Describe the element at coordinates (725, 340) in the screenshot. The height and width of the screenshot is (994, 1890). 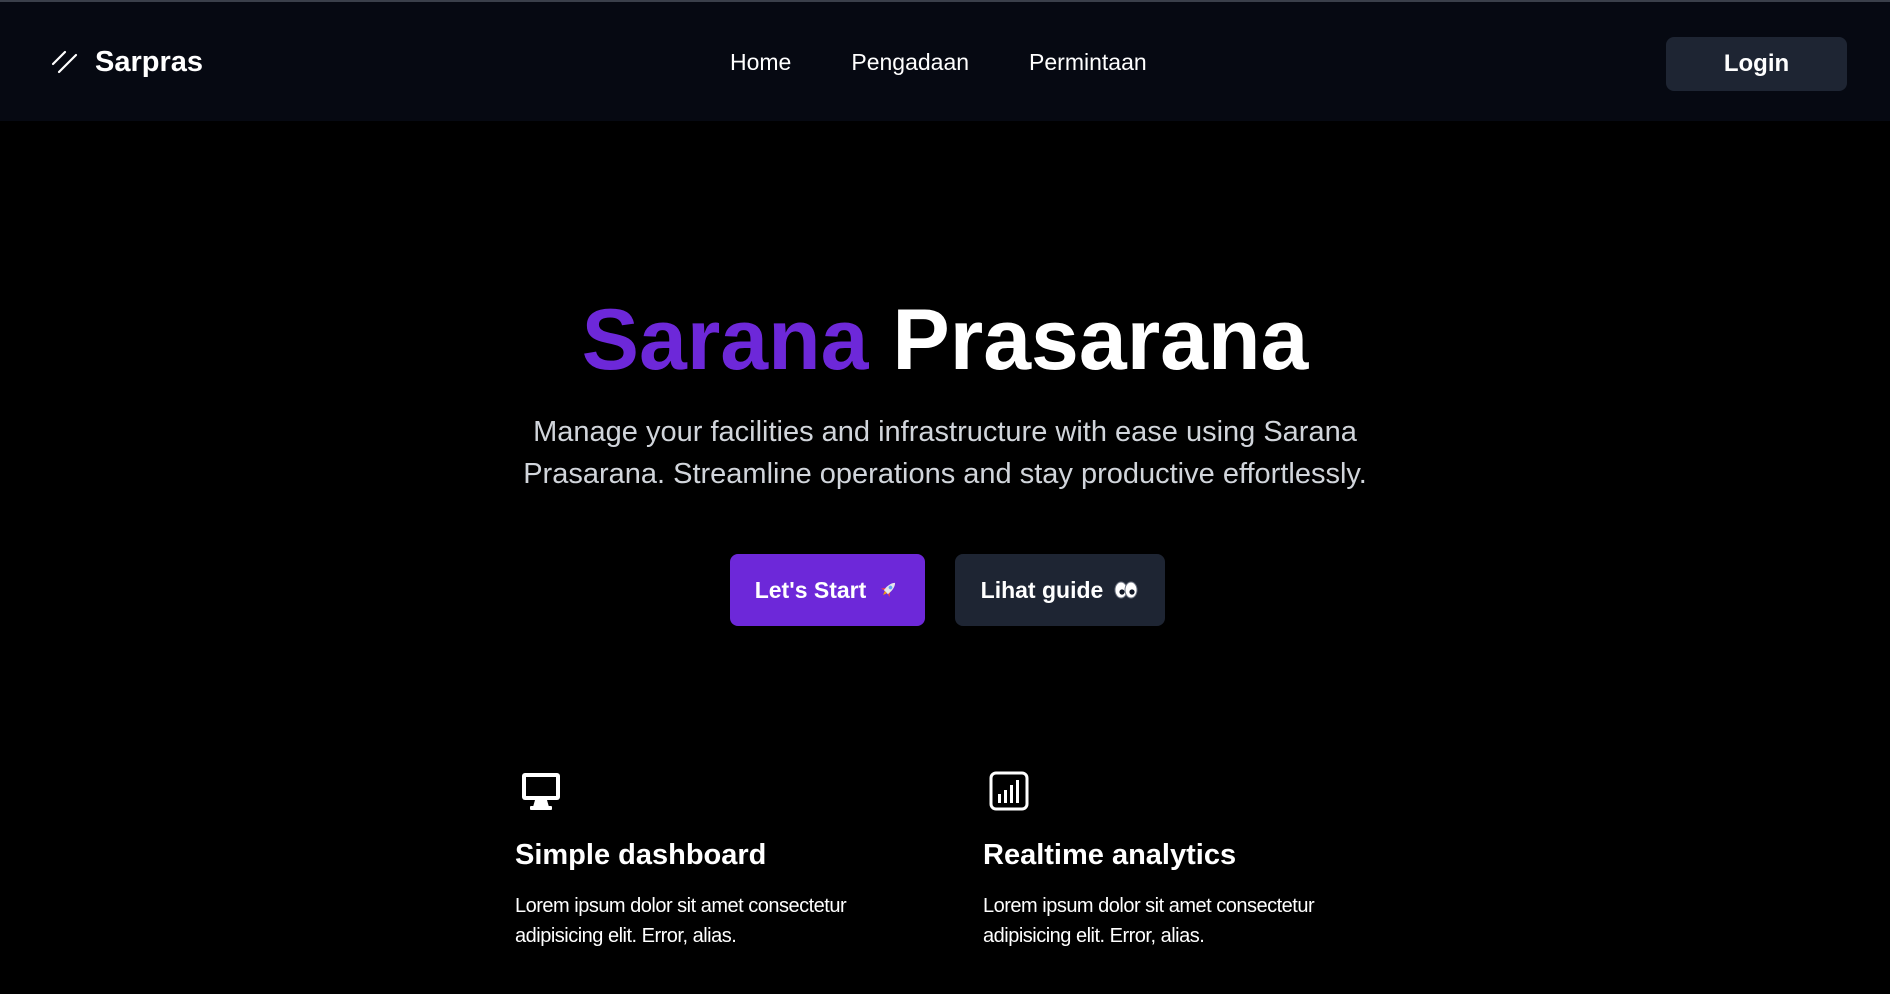
I see `hero-title-accent: Sarana` at that location.